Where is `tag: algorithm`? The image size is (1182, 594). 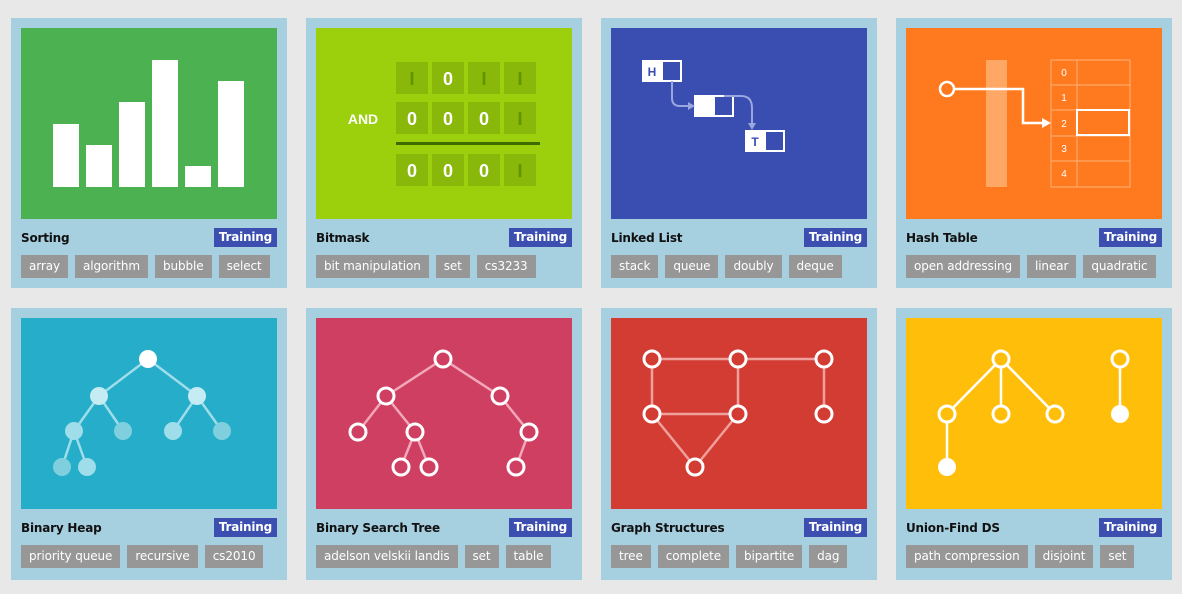 tag: algorithm is located at coordinates (111, 266).